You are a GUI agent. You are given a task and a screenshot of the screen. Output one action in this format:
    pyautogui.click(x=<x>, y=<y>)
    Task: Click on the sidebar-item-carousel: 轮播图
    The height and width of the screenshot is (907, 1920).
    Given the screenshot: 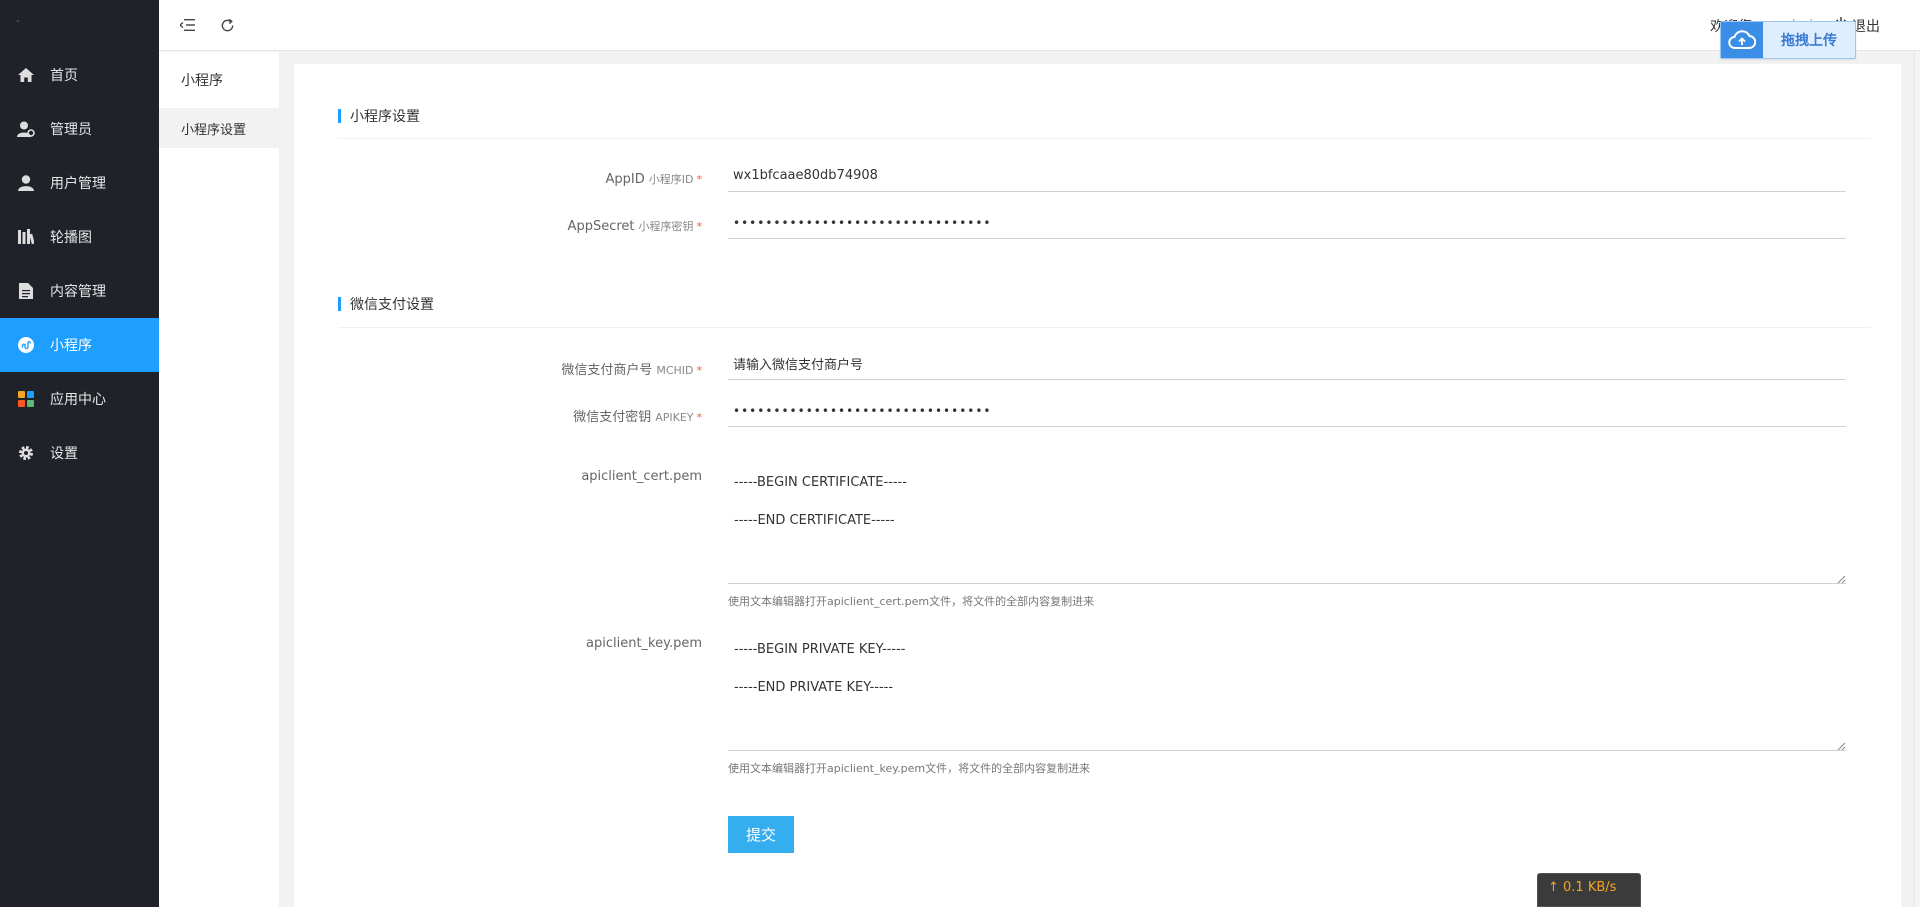 What is the action you would take?
    pyautogui.click(x=79, y=237)
    